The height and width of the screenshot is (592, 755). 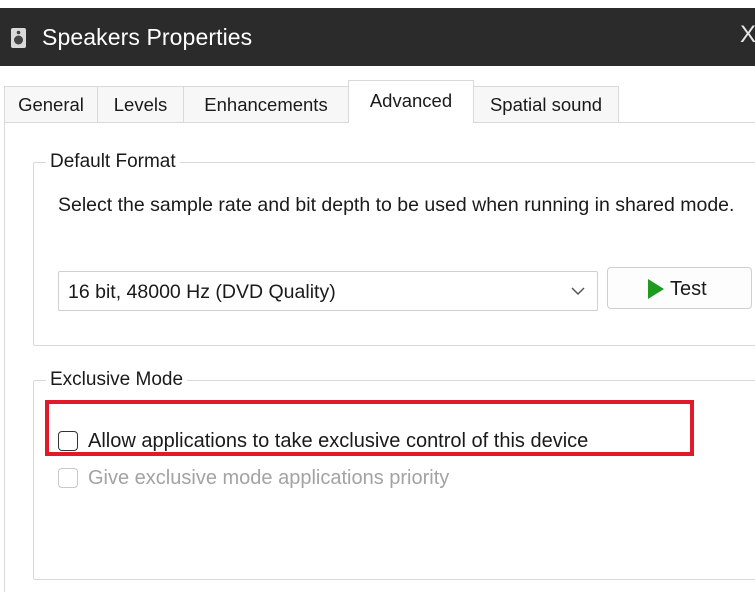 I want to click on test-button-label: Test, so click(x=688, y=289).